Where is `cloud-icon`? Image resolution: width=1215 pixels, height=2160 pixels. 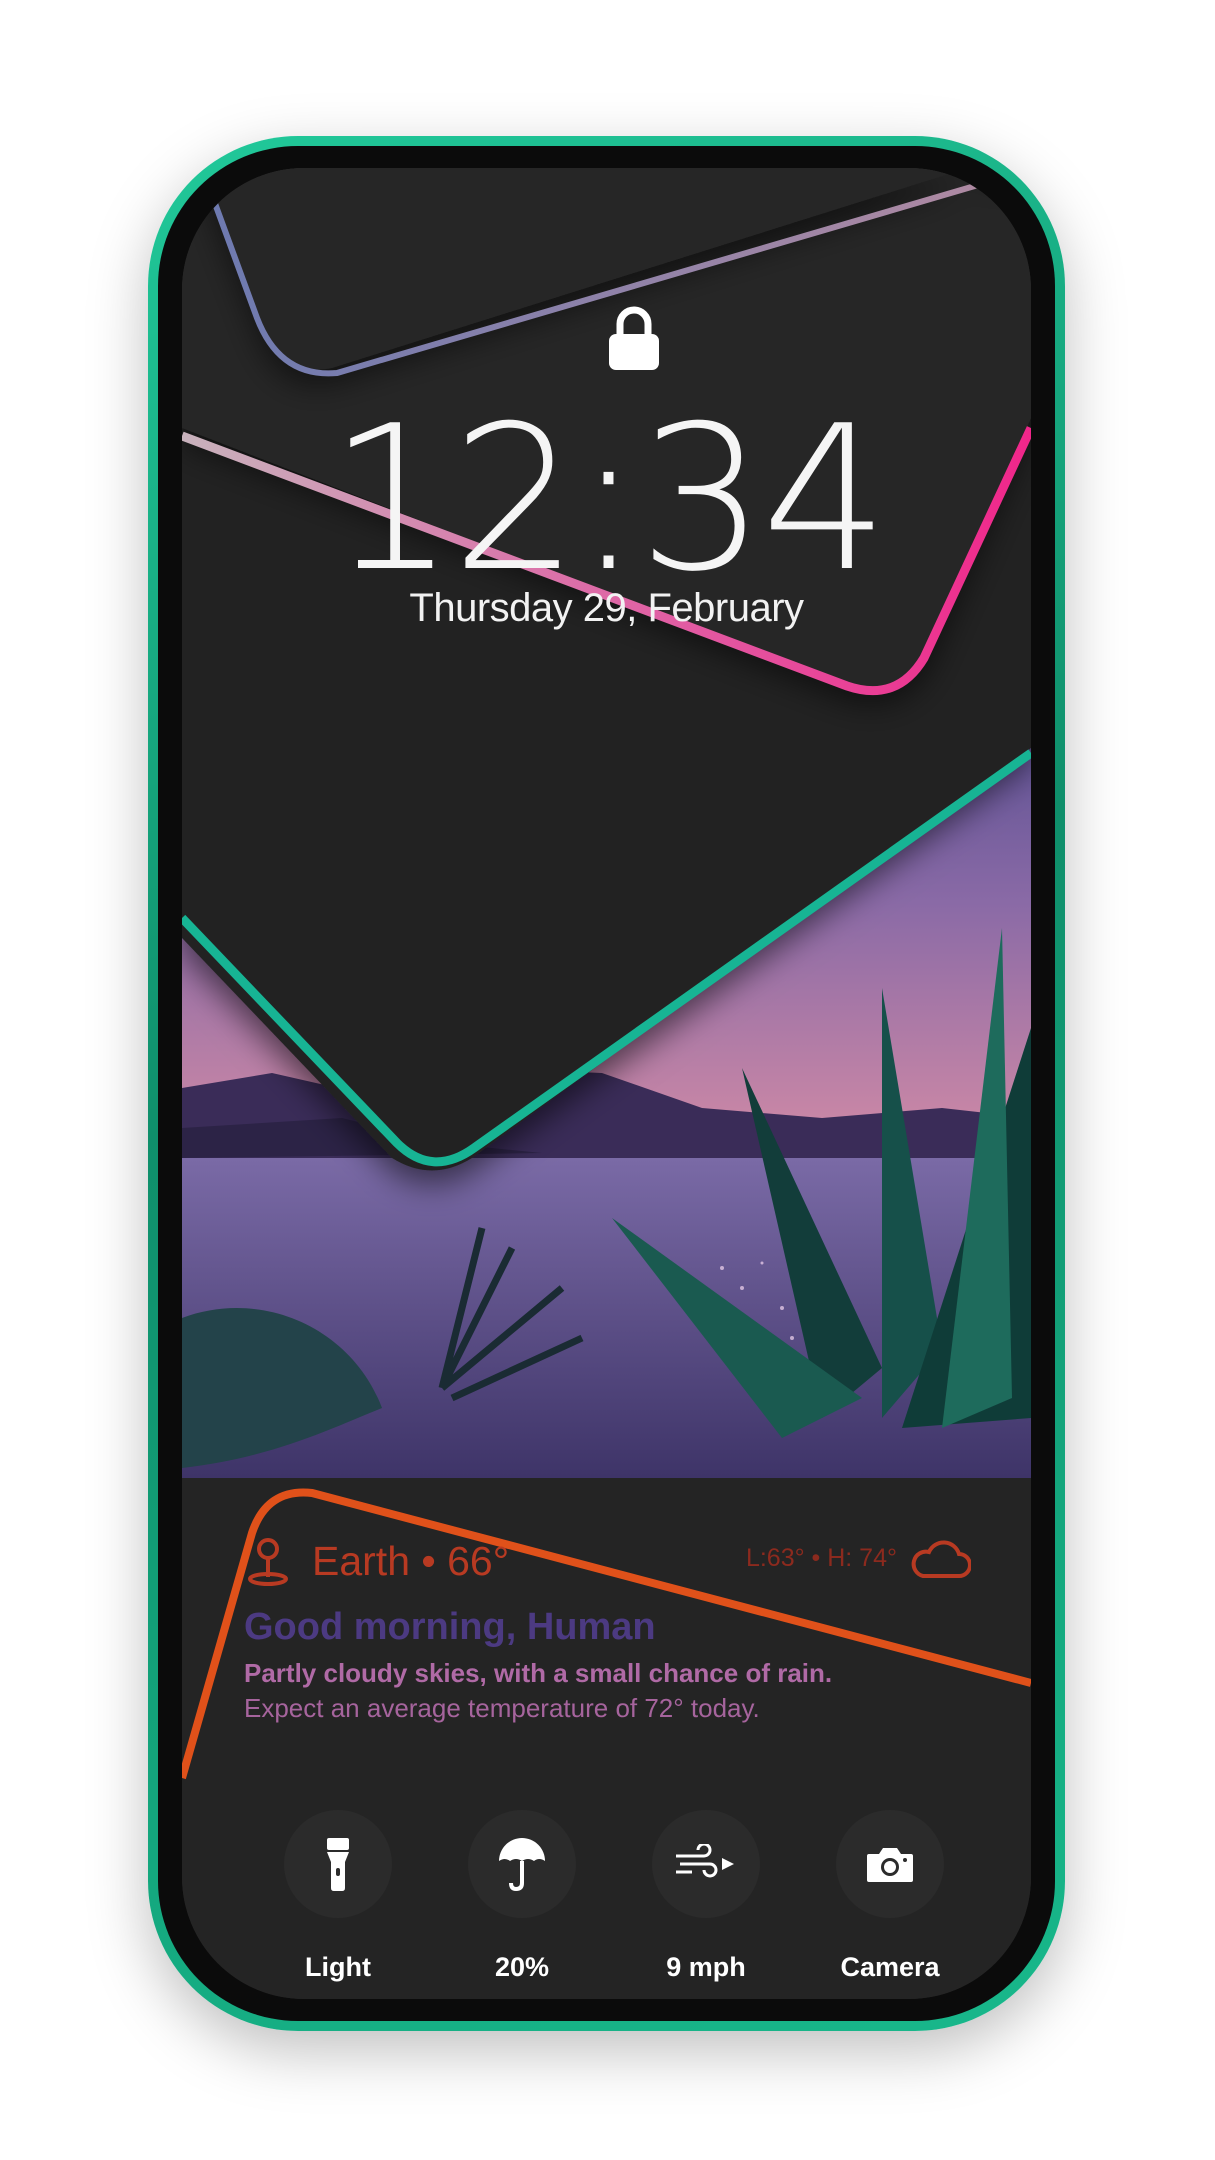
cloud-icon is located at coordinates (941, 1559).